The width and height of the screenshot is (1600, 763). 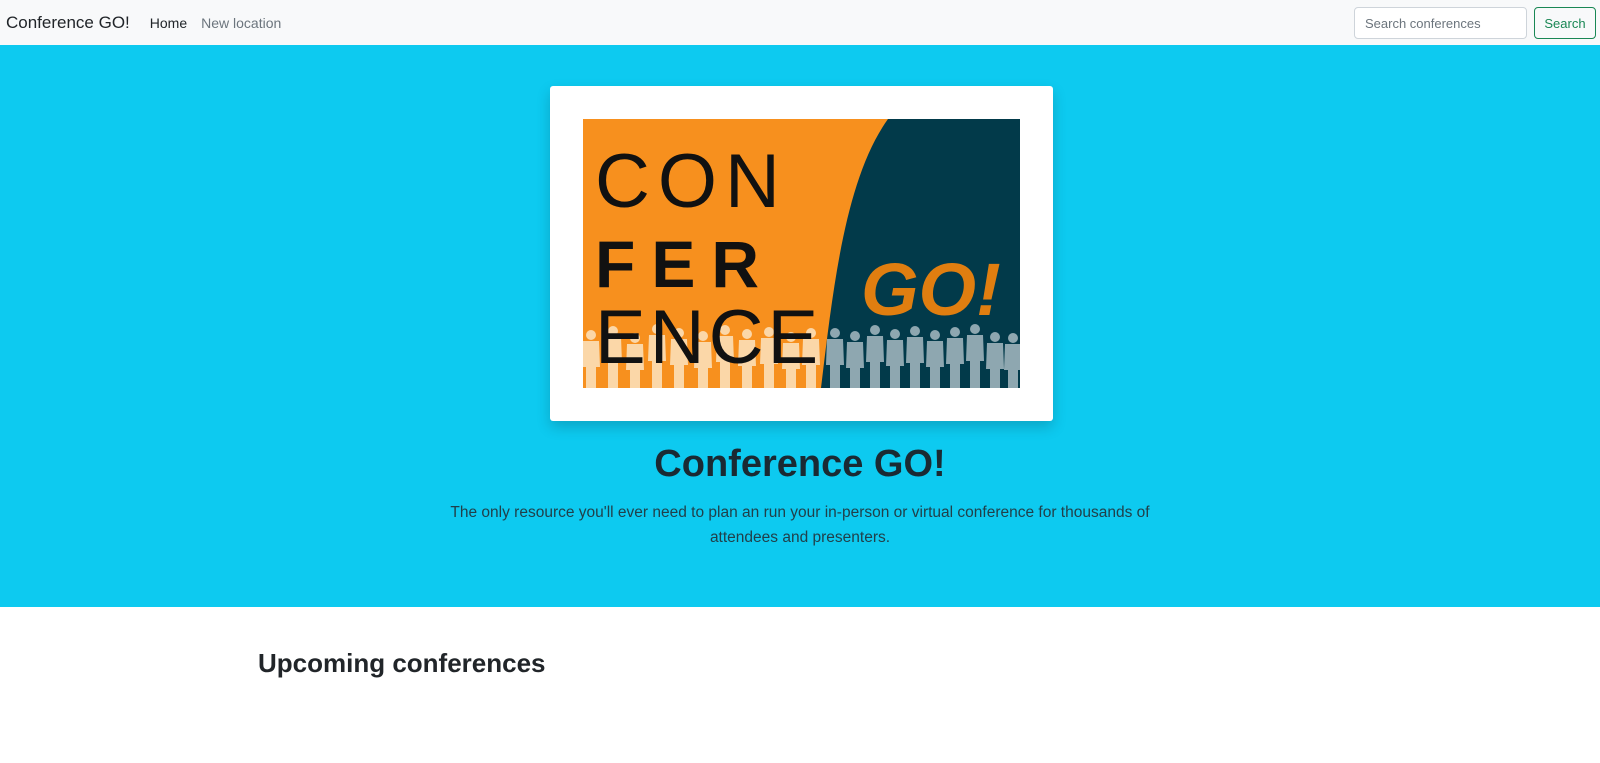 What do you see at coordinates (68, 23) in the screenshot?
I see `navbar-brand: Conference GO!` at bounding box center [68, 23].